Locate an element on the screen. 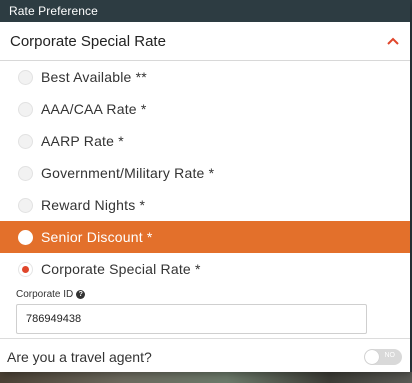 This screenshot has width=412, height=383. option-aarp: AARP Rate * is located at coordinates (205, 141).